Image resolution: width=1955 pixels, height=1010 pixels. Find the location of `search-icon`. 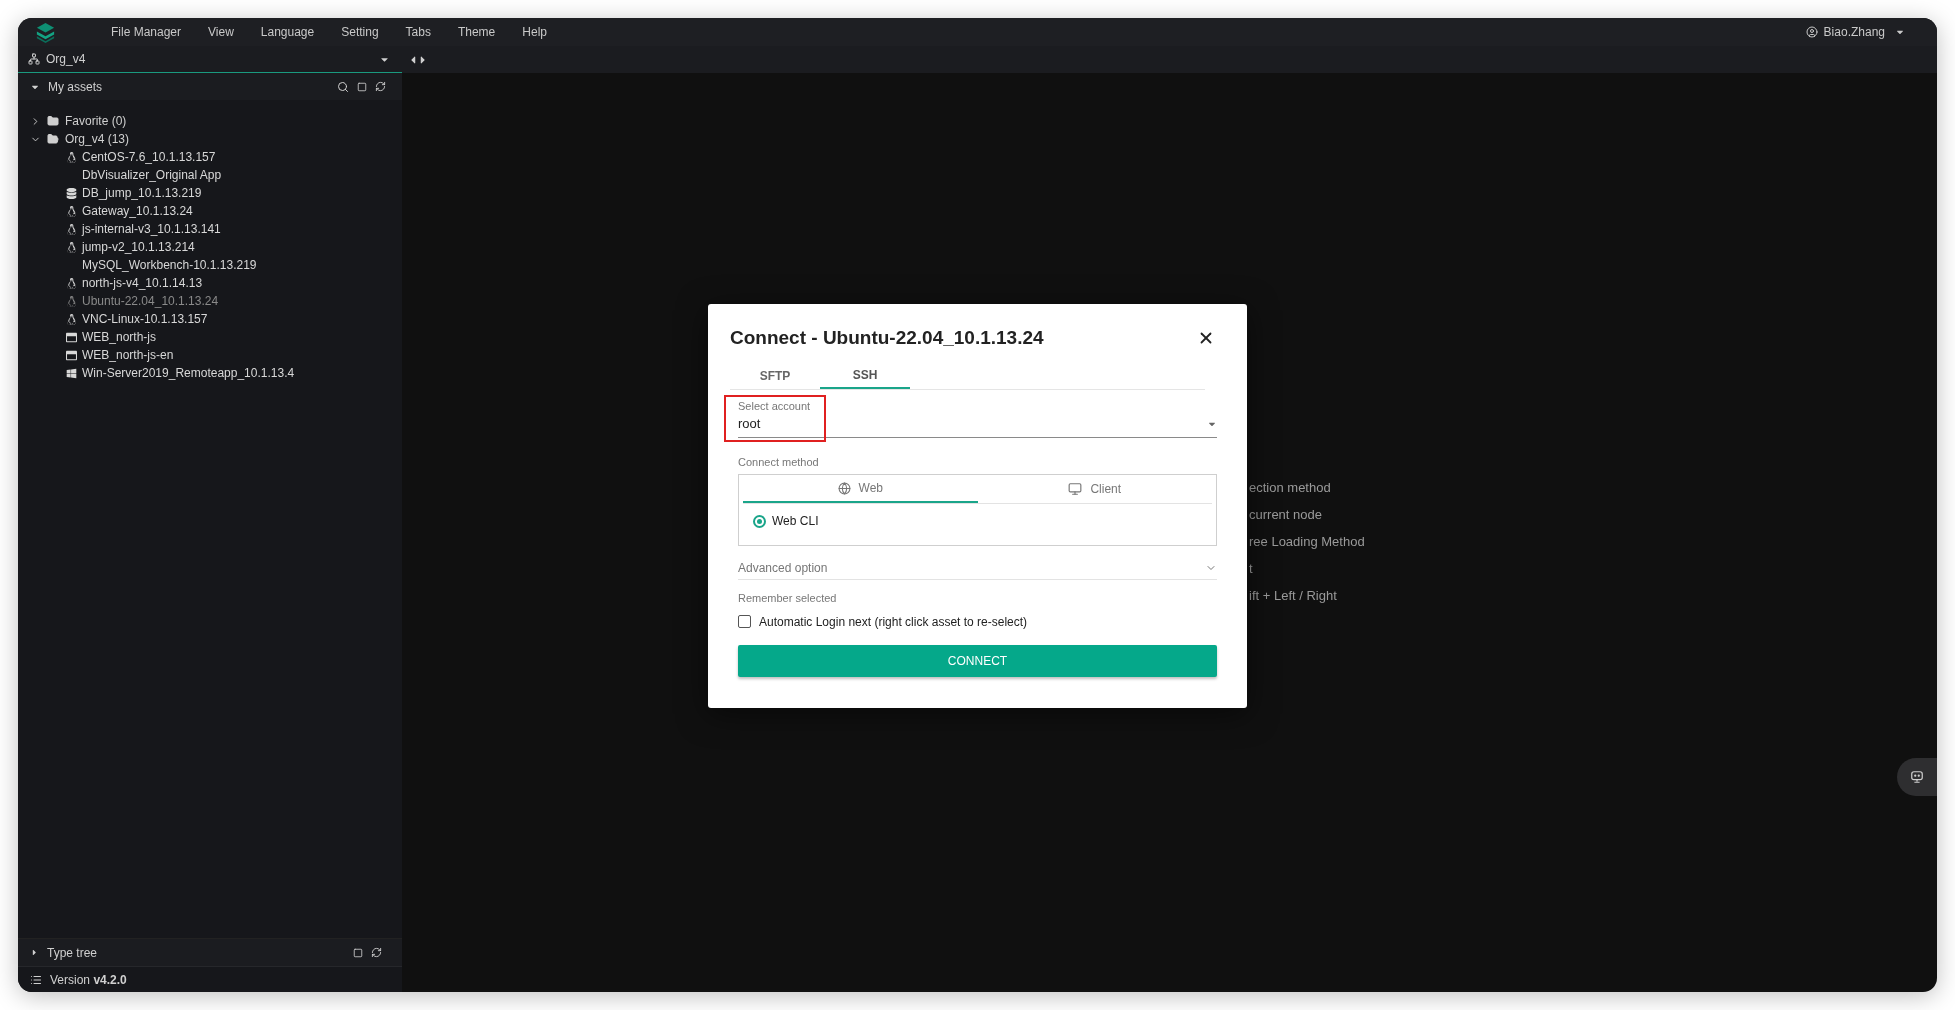

search-icon is located at coordinates (343, 86).